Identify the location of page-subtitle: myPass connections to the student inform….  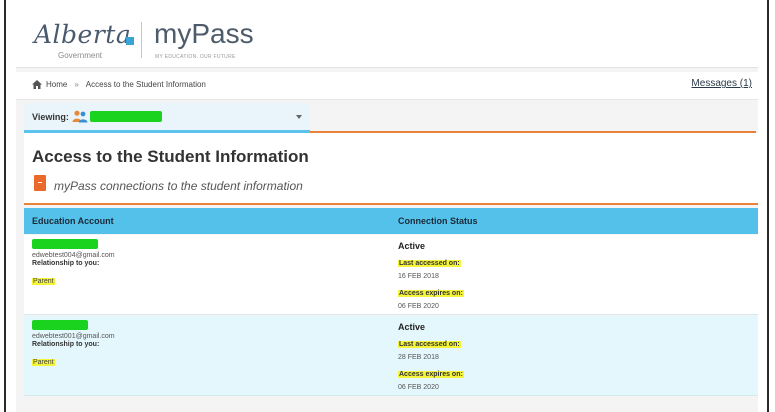
(178, 186).